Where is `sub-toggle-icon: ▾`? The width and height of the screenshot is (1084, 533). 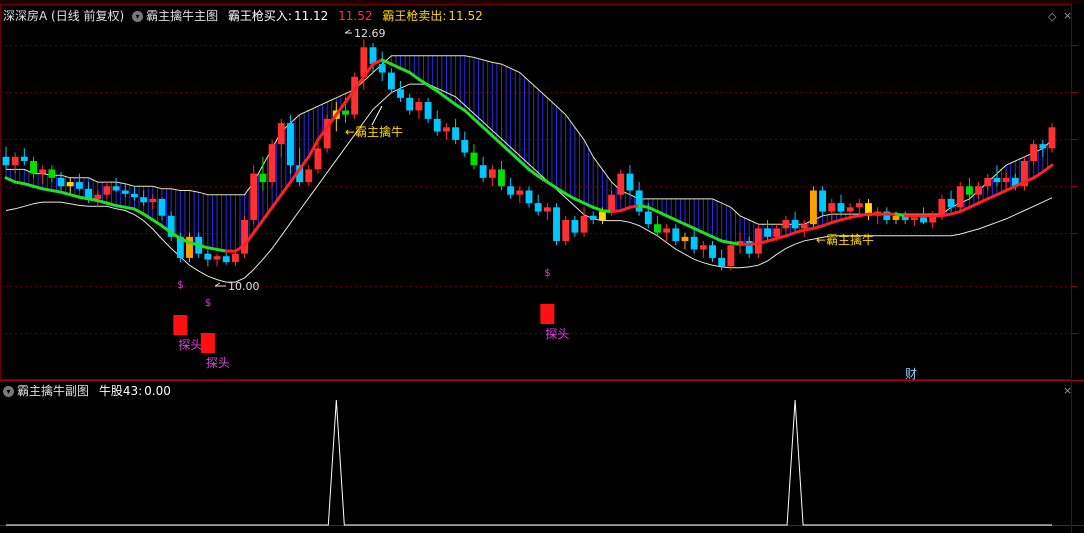 sub-toggle-icon: ▾ is located at coordinates (8, 391).